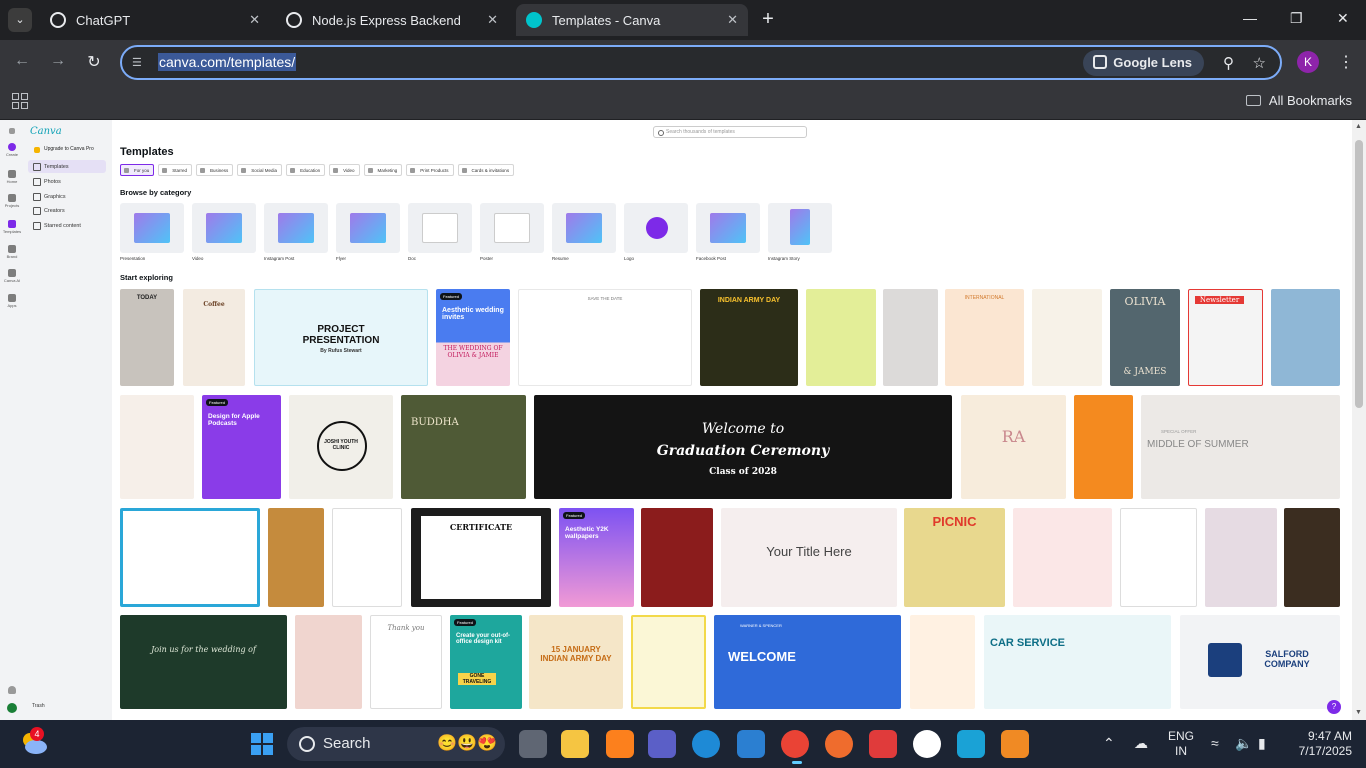 This screenshot has width=1366, height=768. Describe the element at coordinates (1103, 447) in the screenshot. I see `template-orange-invite` at that location.